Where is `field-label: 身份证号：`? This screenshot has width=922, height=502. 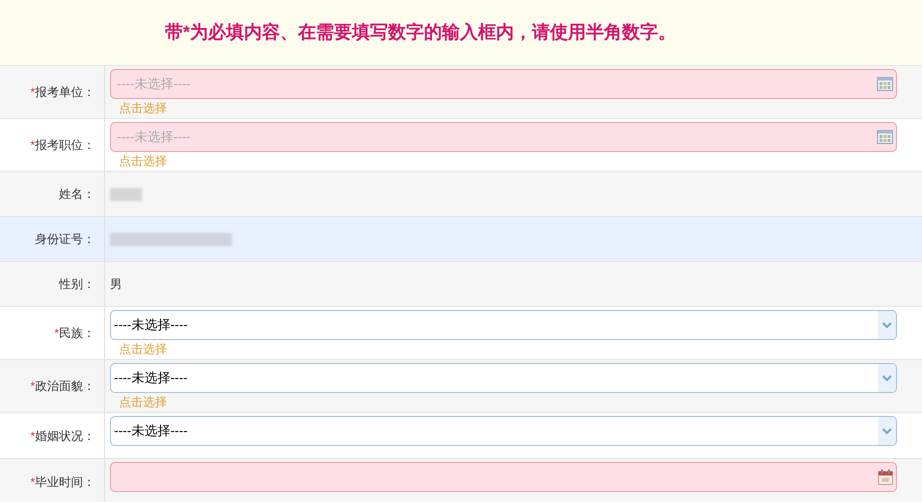 field-label: 身份证号： is located at coordinates (65, 239).